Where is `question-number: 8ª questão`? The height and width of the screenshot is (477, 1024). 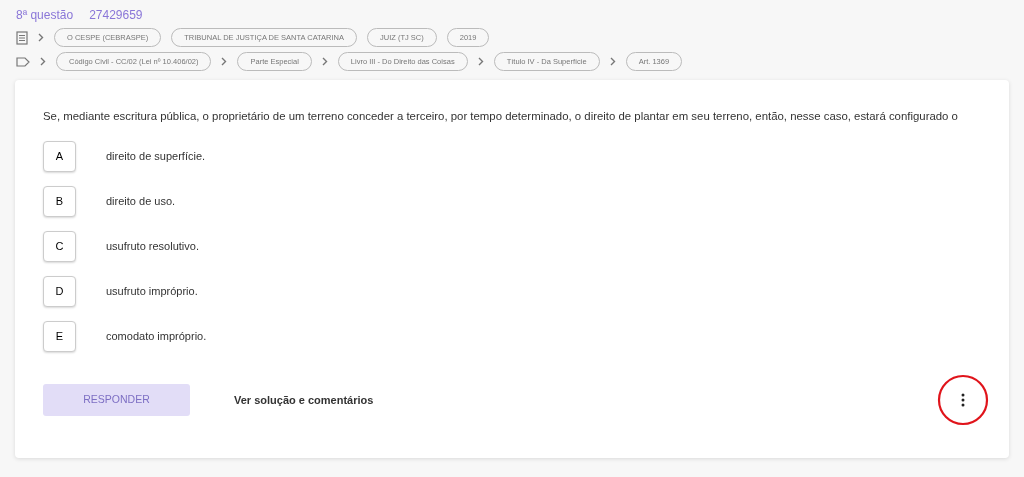 question-number: 8ª questão is located at coordinates (45, 15).